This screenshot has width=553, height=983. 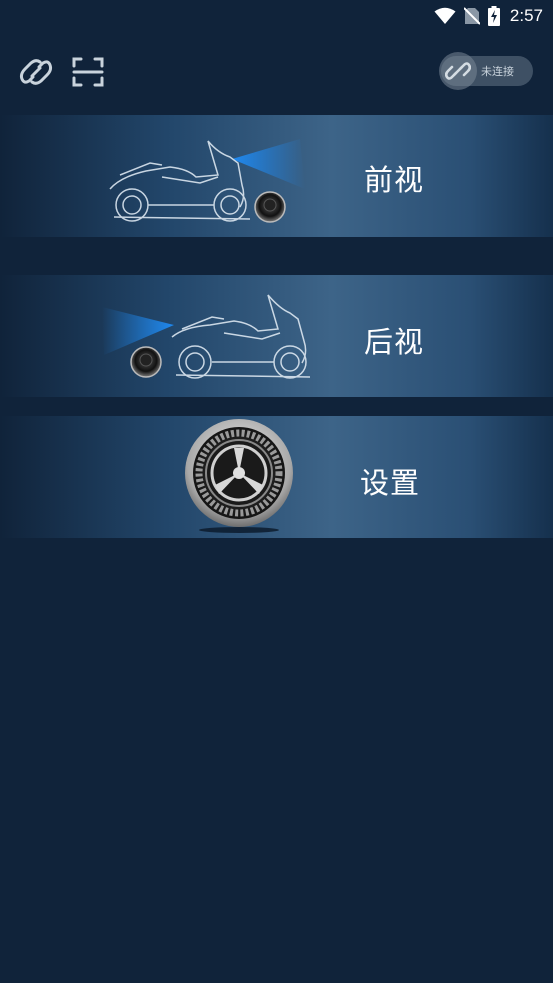 I want to click on no-sim-icon, so click(x=471, y=16).